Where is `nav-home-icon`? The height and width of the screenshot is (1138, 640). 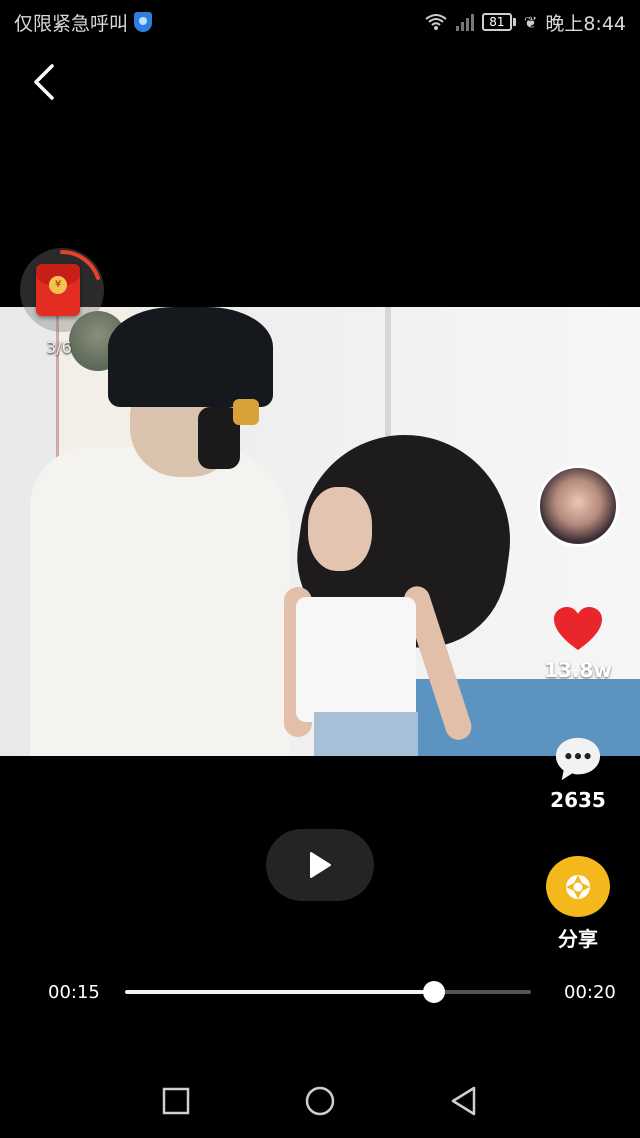
nav-home-icon is located at coordinates (320, 1101).